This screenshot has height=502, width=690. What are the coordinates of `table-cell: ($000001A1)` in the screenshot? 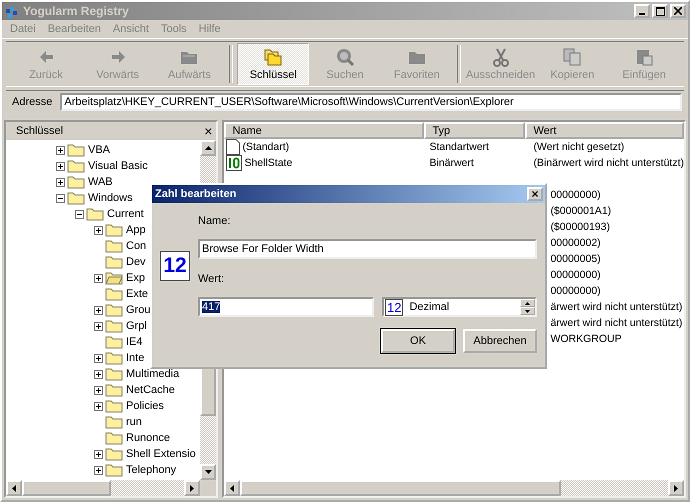 It's located at (581, 211).